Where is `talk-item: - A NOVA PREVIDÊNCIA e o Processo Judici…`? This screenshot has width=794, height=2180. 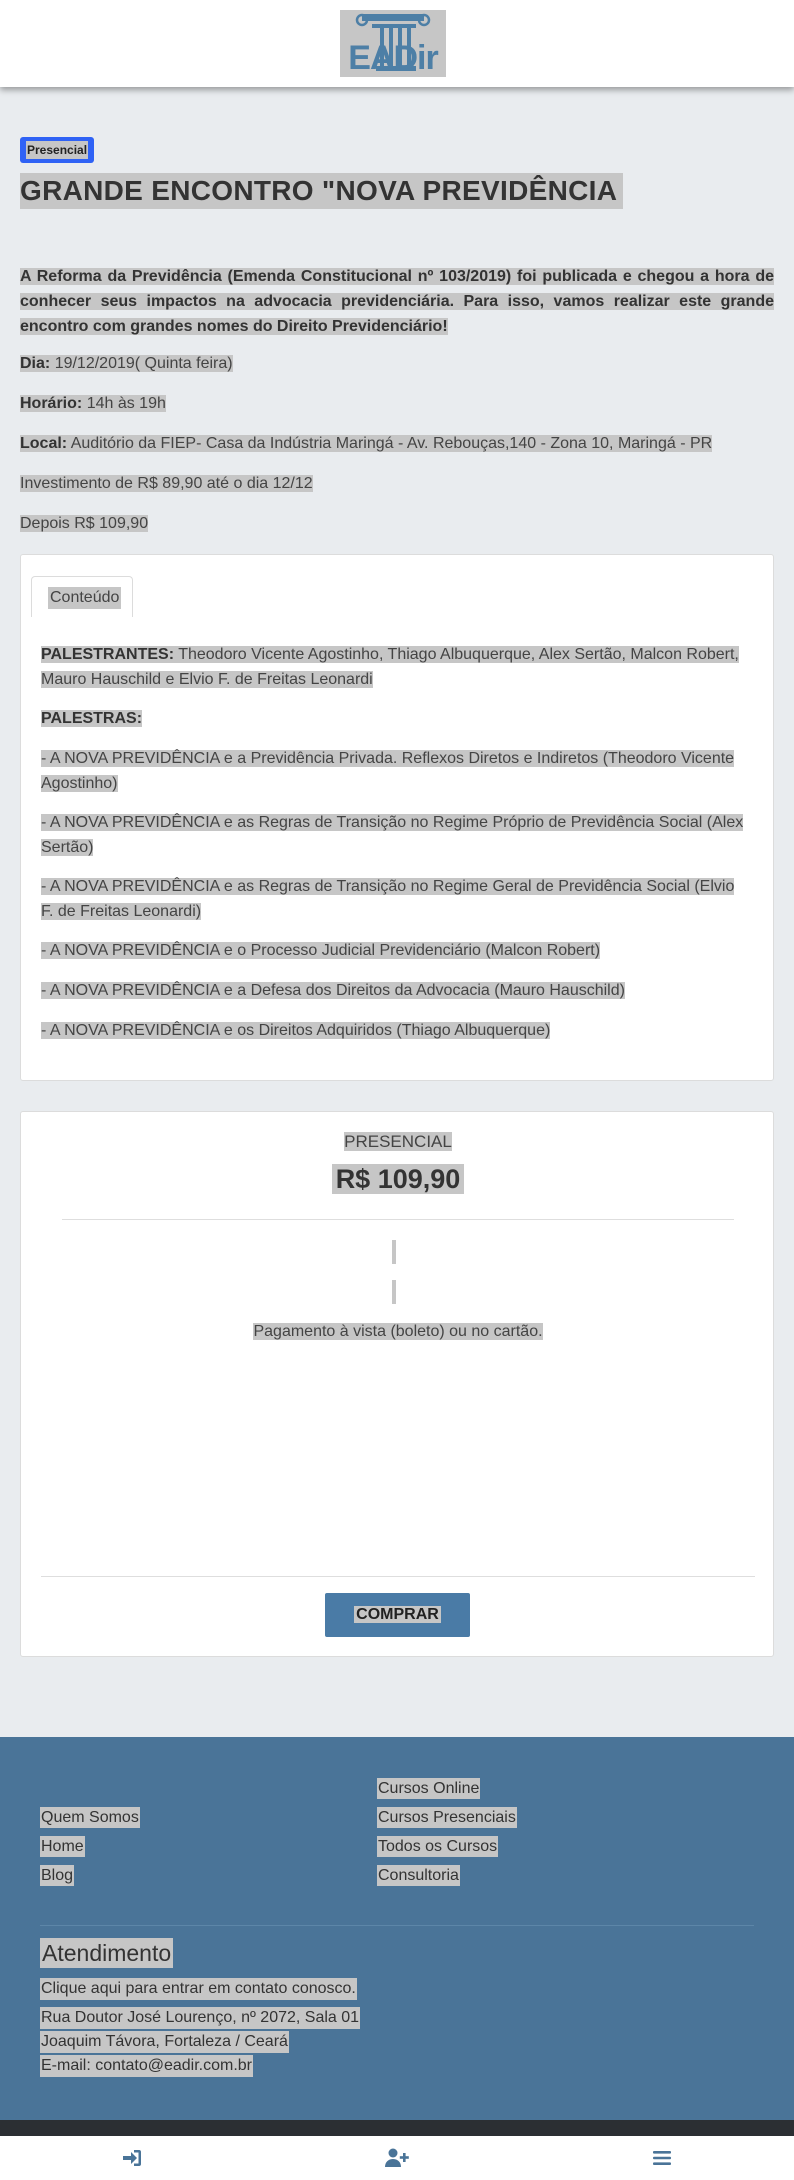 talk-item: - A NOVA PREVIDÊNCIA e o Processo Judici… is located at coordinates (321, 950).